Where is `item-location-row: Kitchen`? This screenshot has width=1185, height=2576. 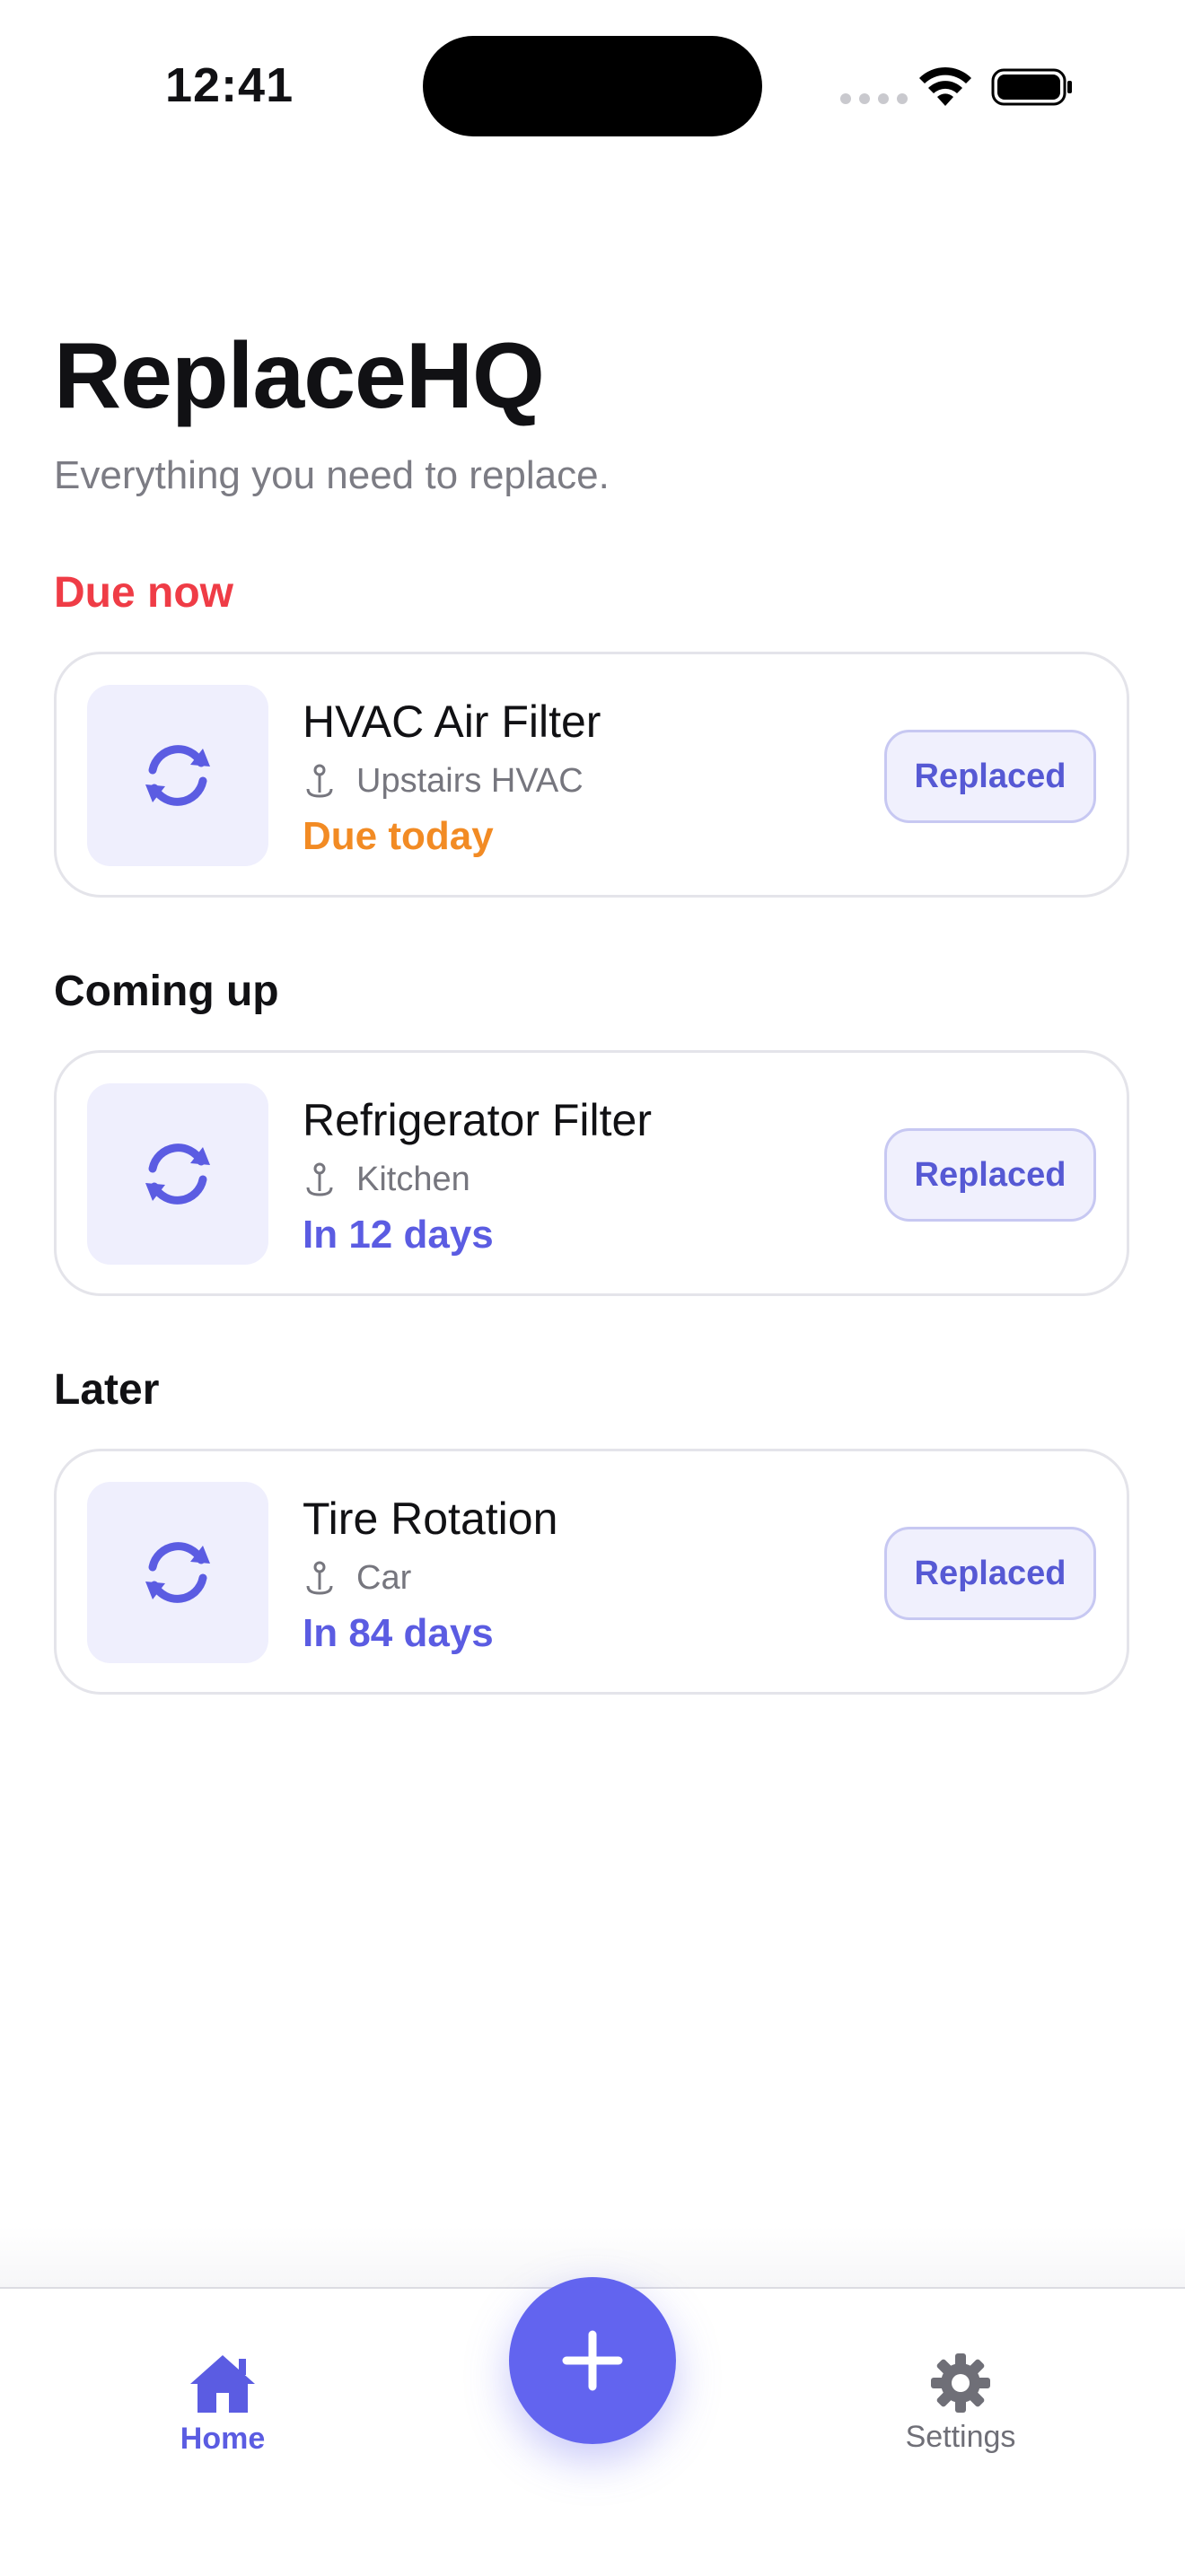
item-location-row: Kitchen is located at coordinates (386, 1180).